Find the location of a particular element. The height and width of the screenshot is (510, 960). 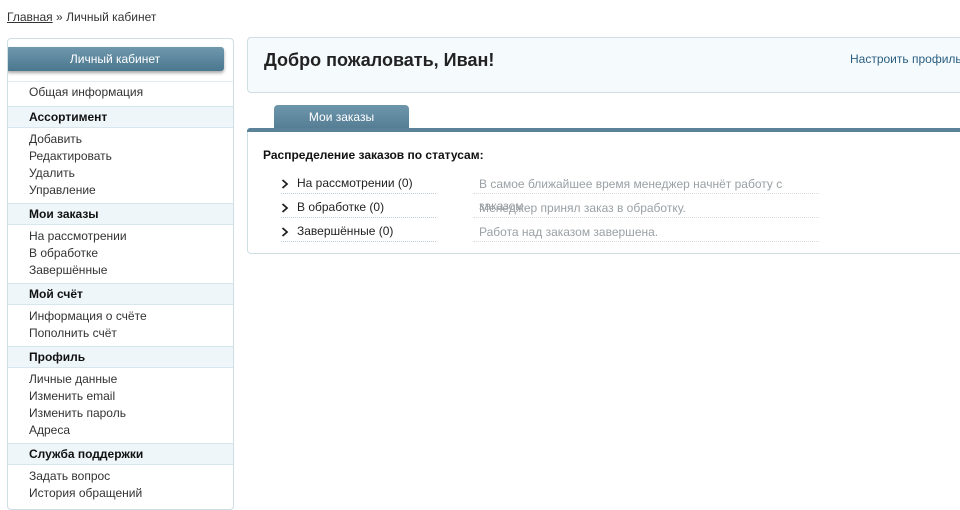

sidebar-item-pending: На рассмотрении is located at coordinates (120, 236).